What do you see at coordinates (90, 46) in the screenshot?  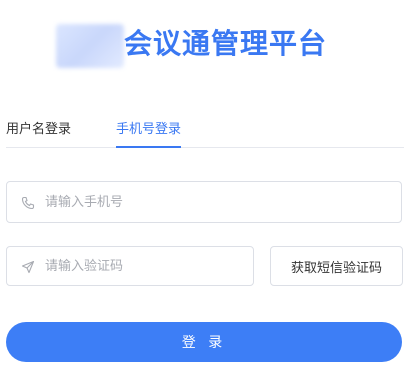 I see `logo` at bounding box center [90, 46].